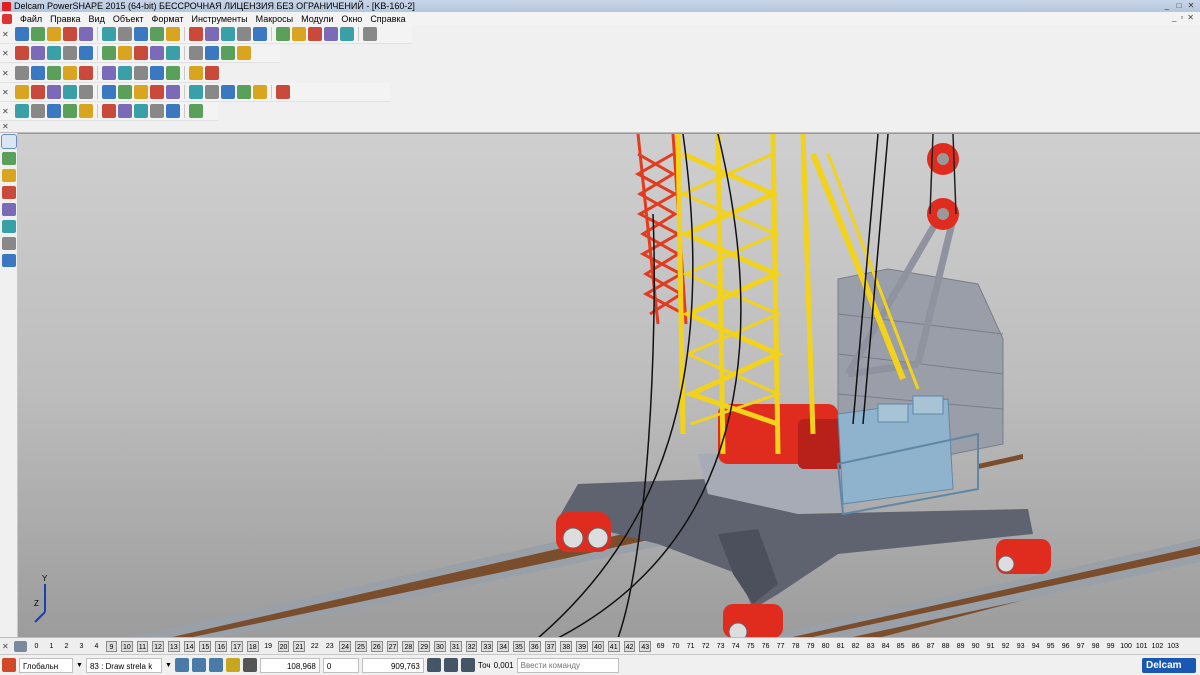  What do you see at coordinates (86, 34) in the screenshot?
I see `print-icon` at bounding box center [86, 34].